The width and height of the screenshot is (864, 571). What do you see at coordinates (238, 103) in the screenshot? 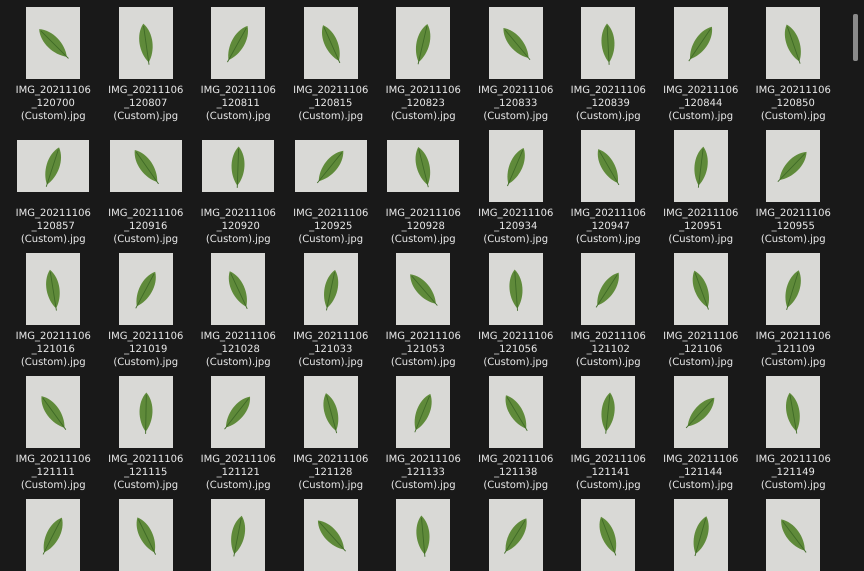
I see `file-name: IMG_20211106 _120811 (Custom).jpg` at bounding box center [238, 103].